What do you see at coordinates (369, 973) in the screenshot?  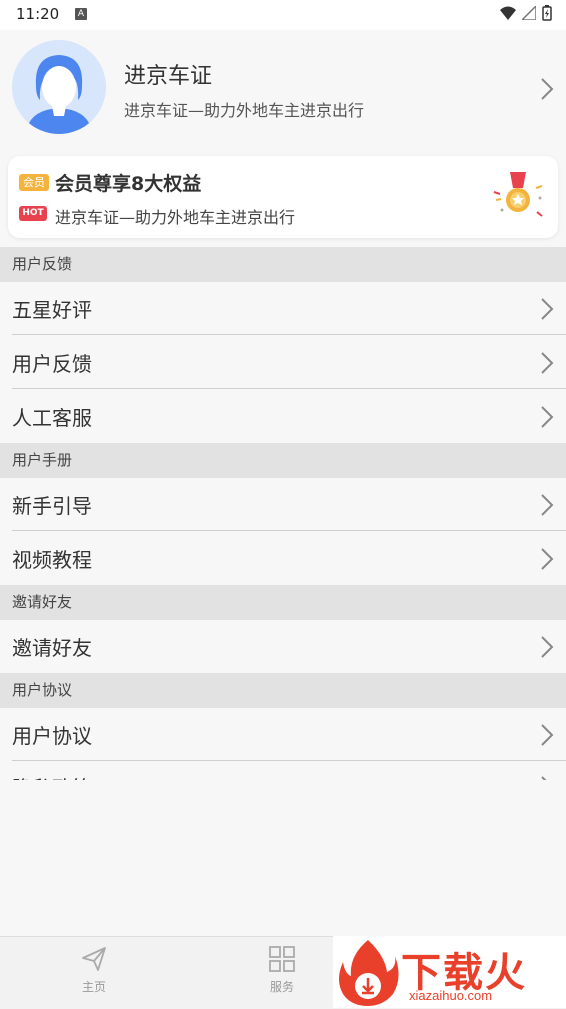 I see `flame-download-icon` at bounding box center [369, 973].